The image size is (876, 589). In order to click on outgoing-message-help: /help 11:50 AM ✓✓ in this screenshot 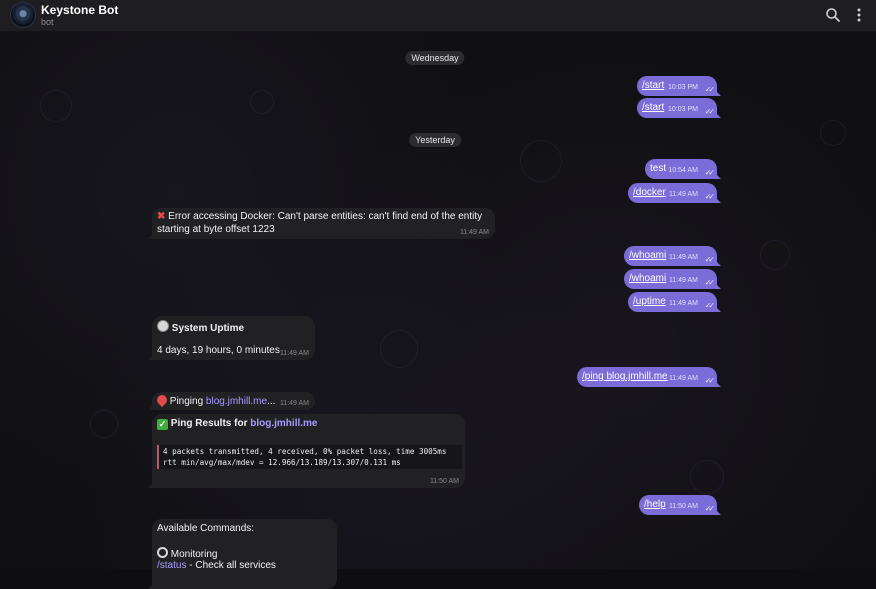, I will do `click(680, 505)`.